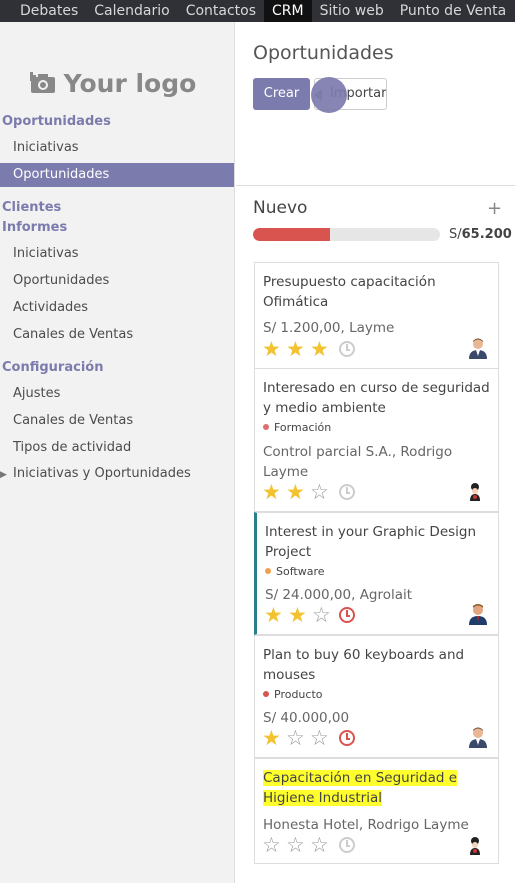 This screenshot has height=883, width=515. I want to click on sidebar-heading-oportunidades: Oportunidades, so click(56, 121).